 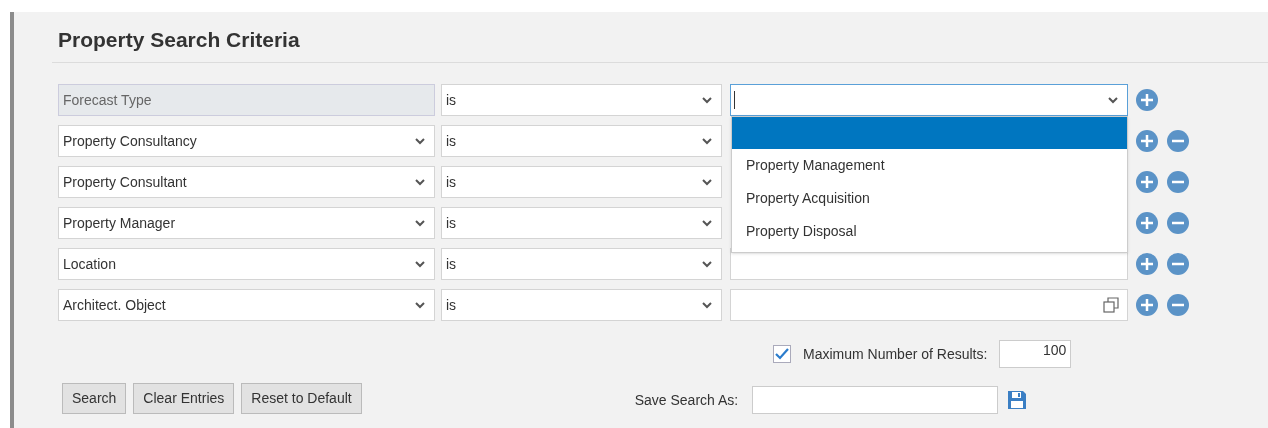 What do you see at coordinates (895, 354) in the screenshot?
I see `max-results-label: Maximum Number of Results:` at bounding box center [895, 354].